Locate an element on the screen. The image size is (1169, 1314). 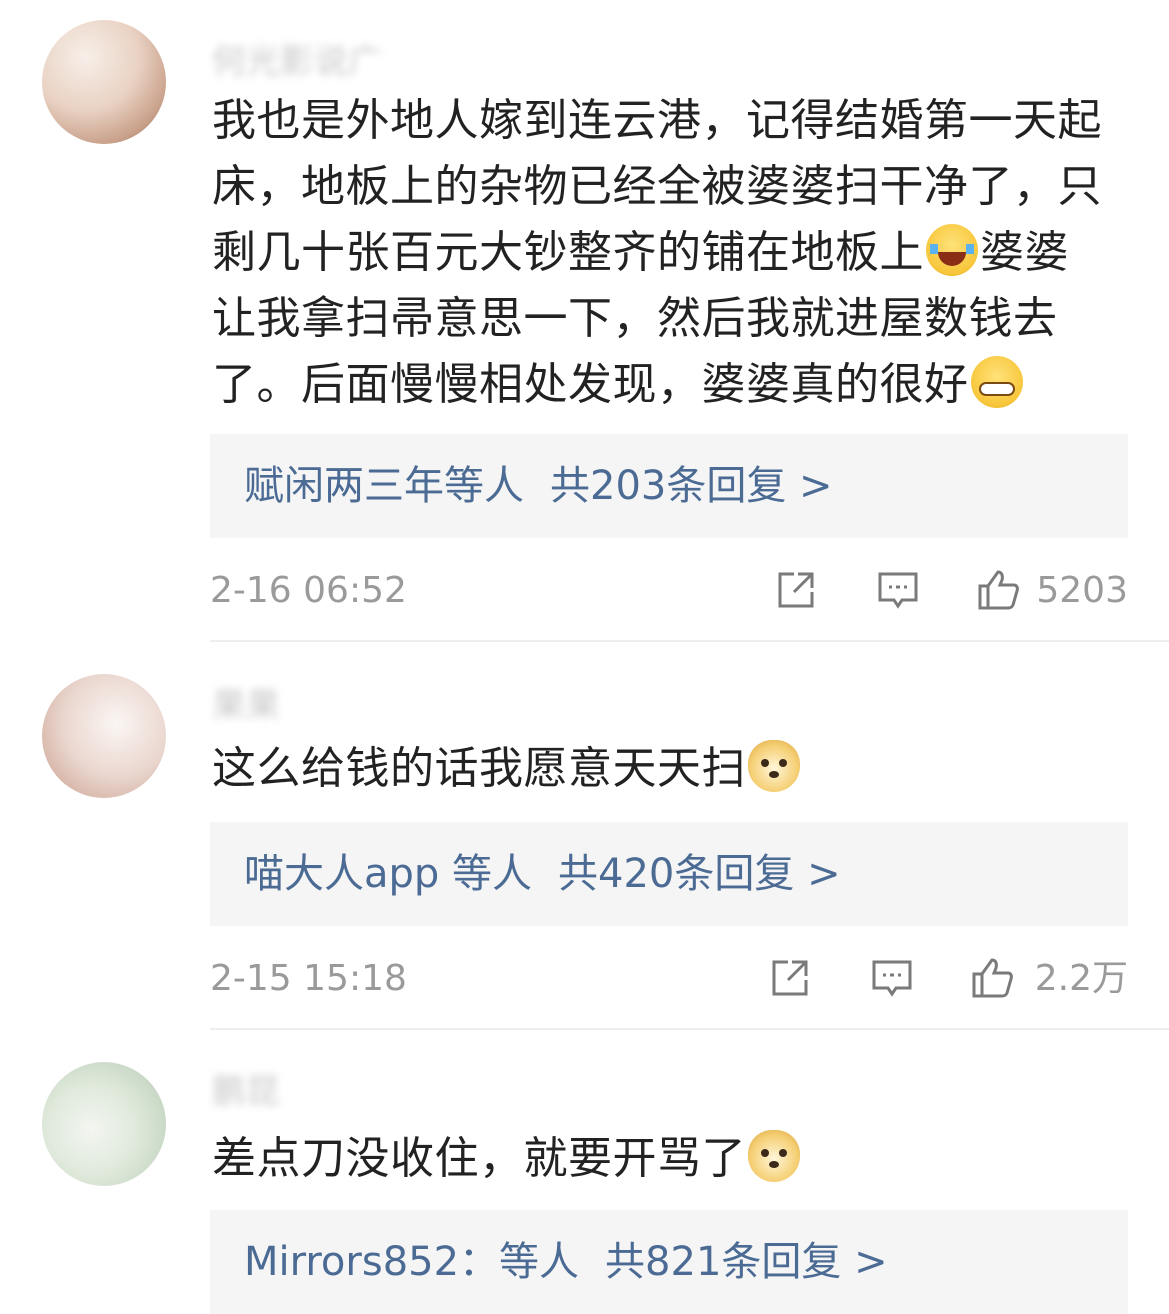
comment-line: 我也是外地人嫁到连云港，记得结婚第一天起 is located at coordinates (657, 120).